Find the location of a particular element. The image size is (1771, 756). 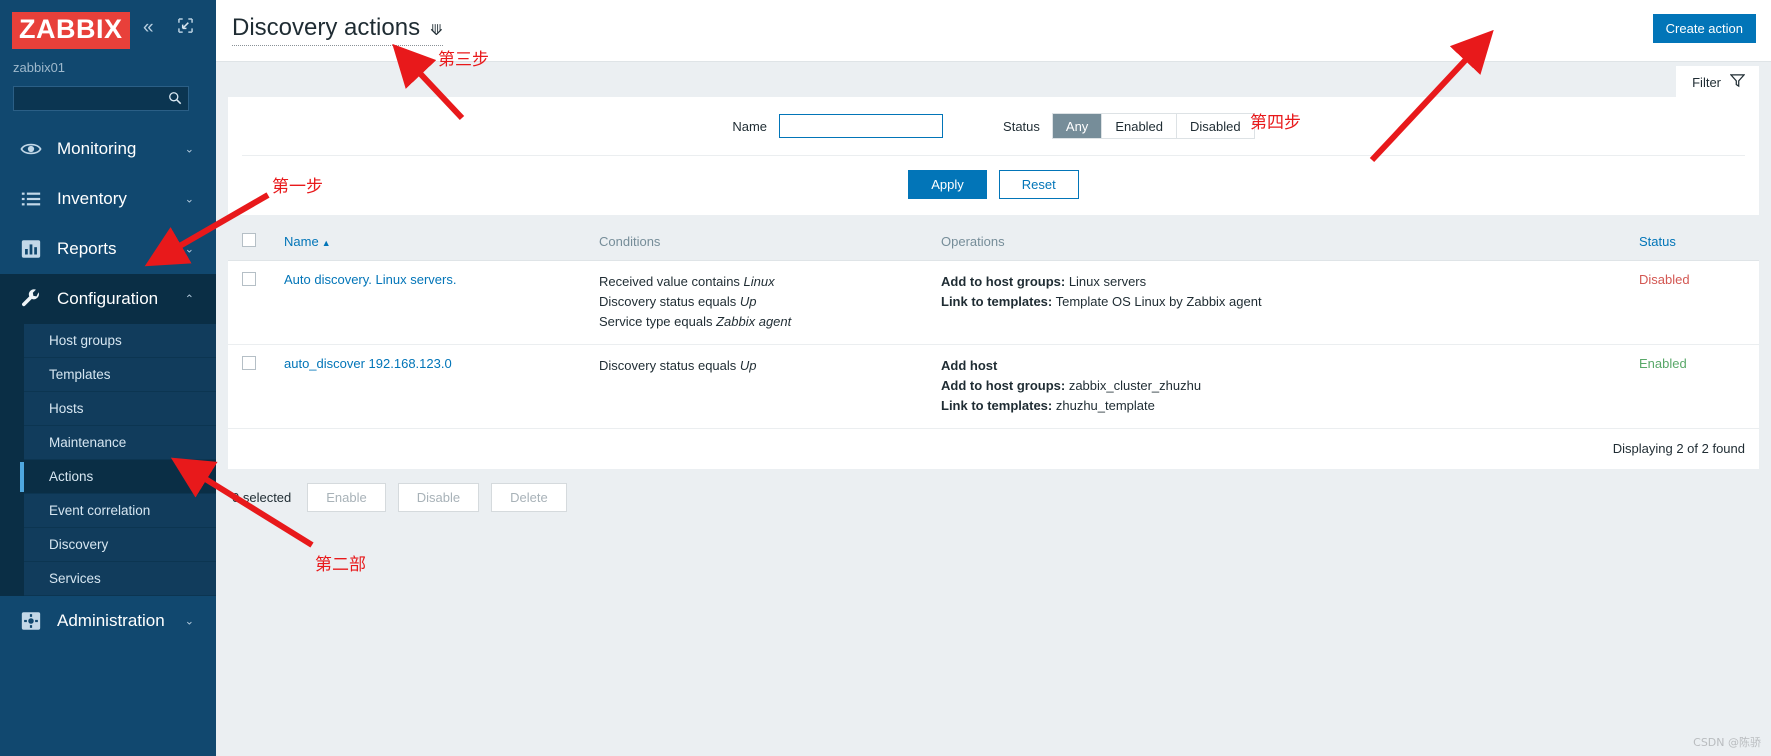

condition-line: Service type equals Zabbix agent is located at coordinates (695, 321).